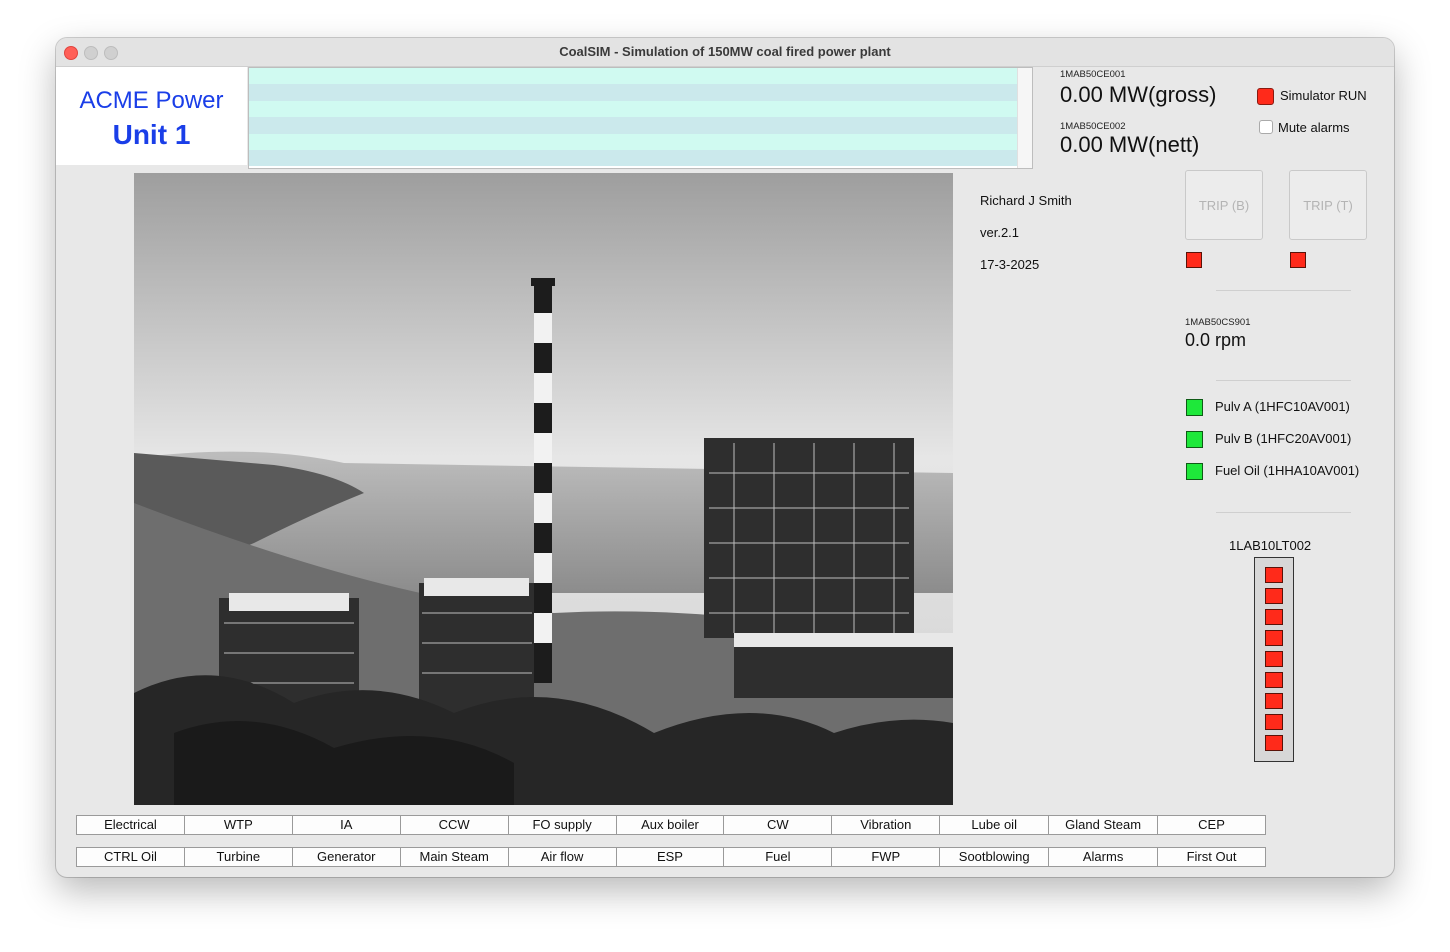  What do you see at coordinates (238, 857) in the screenshot?
I see `nav-turbine-button: Turbine` at bounding box center [238, 857].